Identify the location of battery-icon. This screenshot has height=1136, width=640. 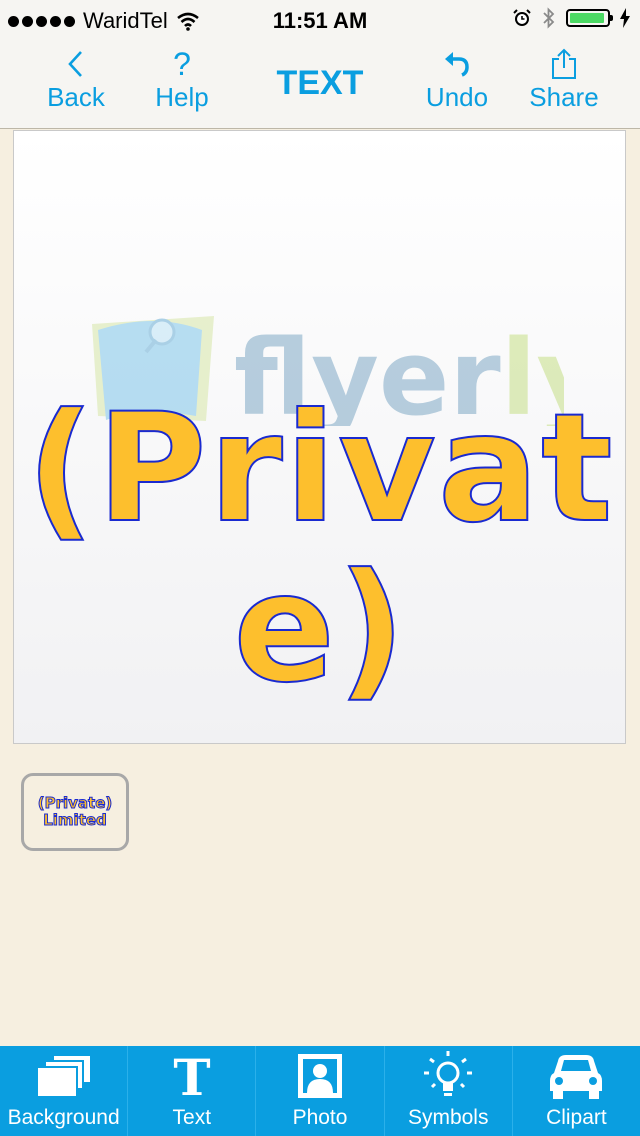
(589, 18).